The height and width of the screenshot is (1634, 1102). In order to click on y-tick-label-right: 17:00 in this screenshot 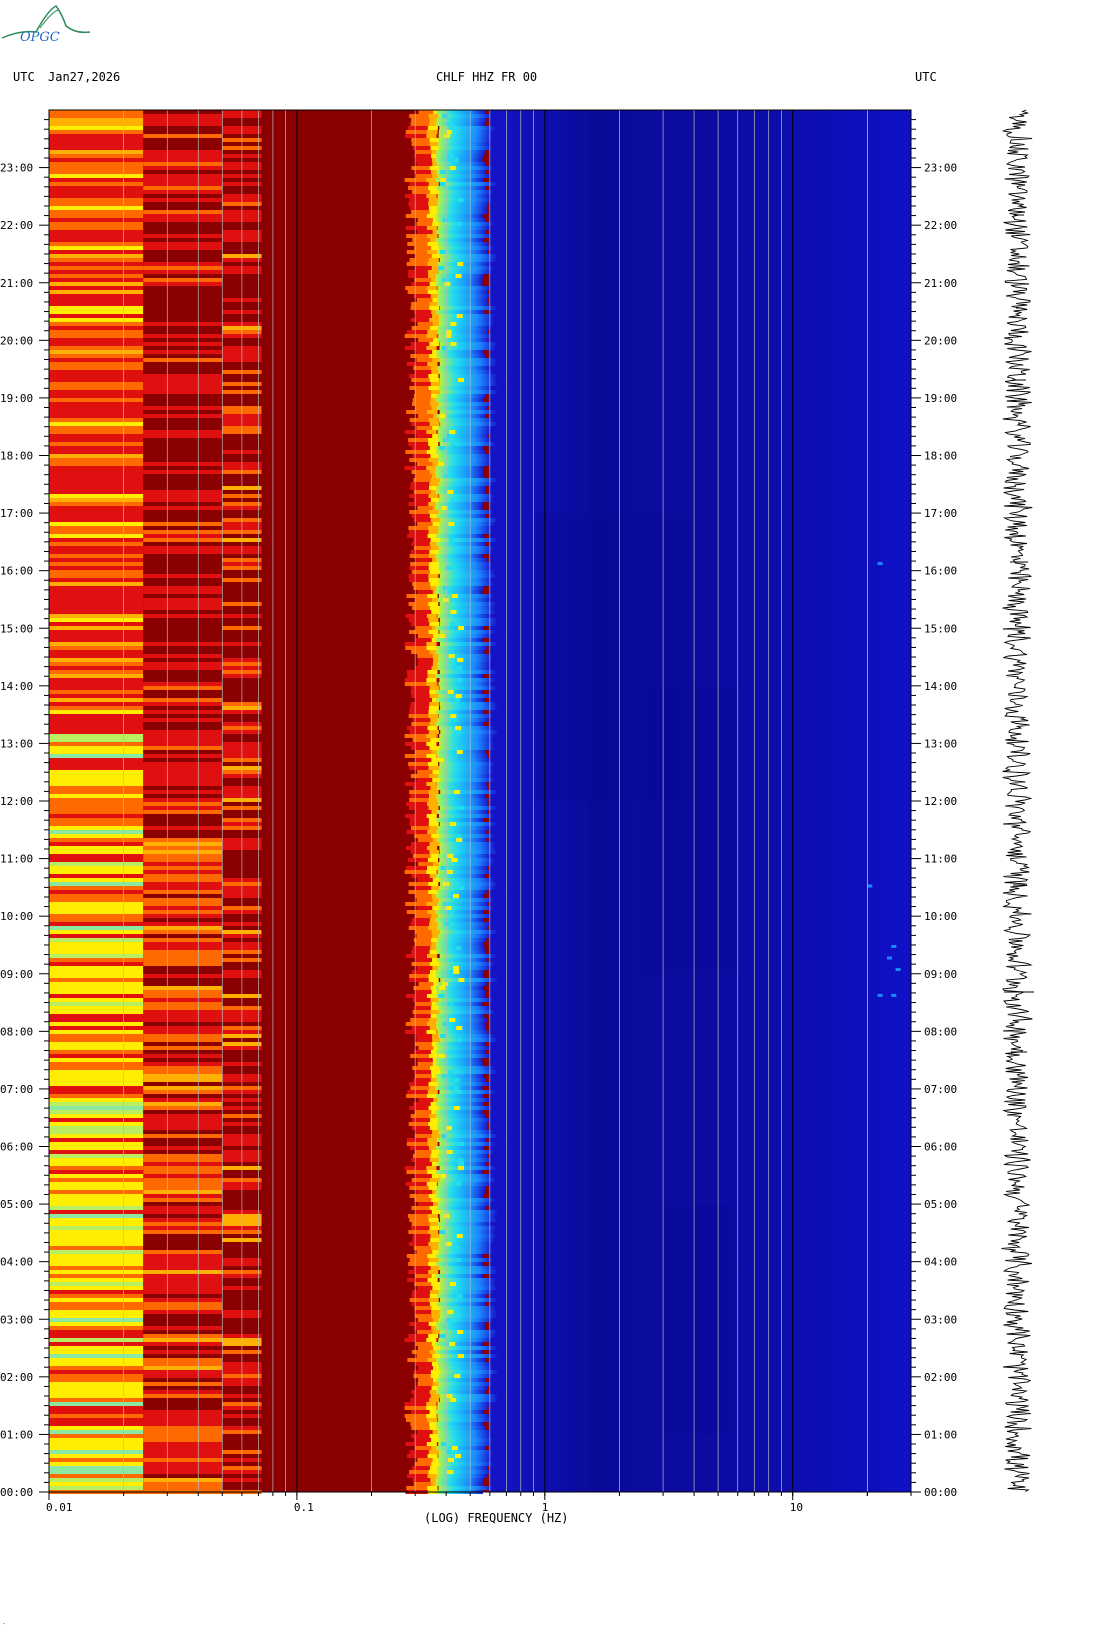, I will do `click(940, 513)`.